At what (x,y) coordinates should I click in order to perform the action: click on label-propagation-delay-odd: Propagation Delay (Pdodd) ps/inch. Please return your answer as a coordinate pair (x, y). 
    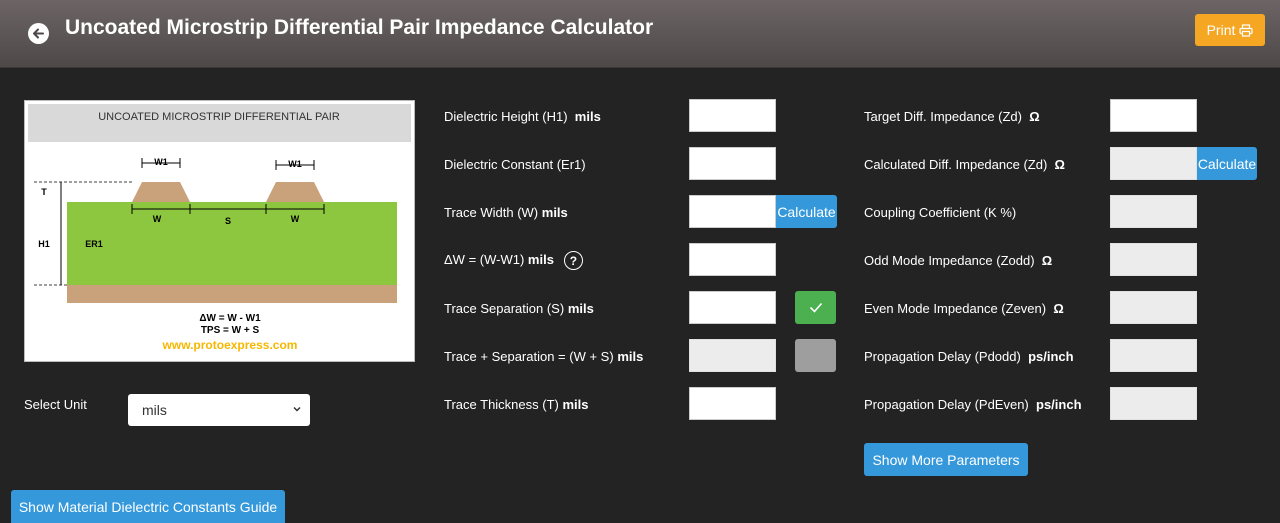
    Looking at the image, I should click on (969, 356).